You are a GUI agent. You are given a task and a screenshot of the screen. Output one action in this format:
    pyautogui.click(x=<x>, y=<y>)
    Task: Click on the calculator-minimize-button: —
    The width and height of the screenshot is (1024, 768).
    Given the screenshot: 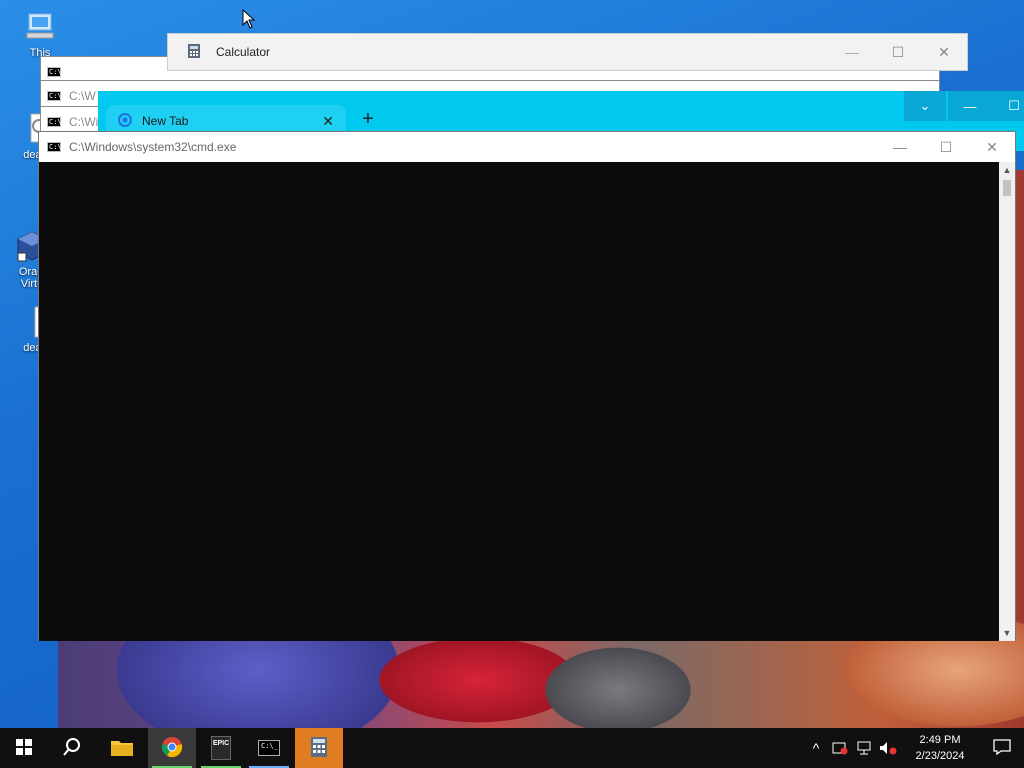 What is the action you would take?
    pyautogui.click(x=852, y=52)
    